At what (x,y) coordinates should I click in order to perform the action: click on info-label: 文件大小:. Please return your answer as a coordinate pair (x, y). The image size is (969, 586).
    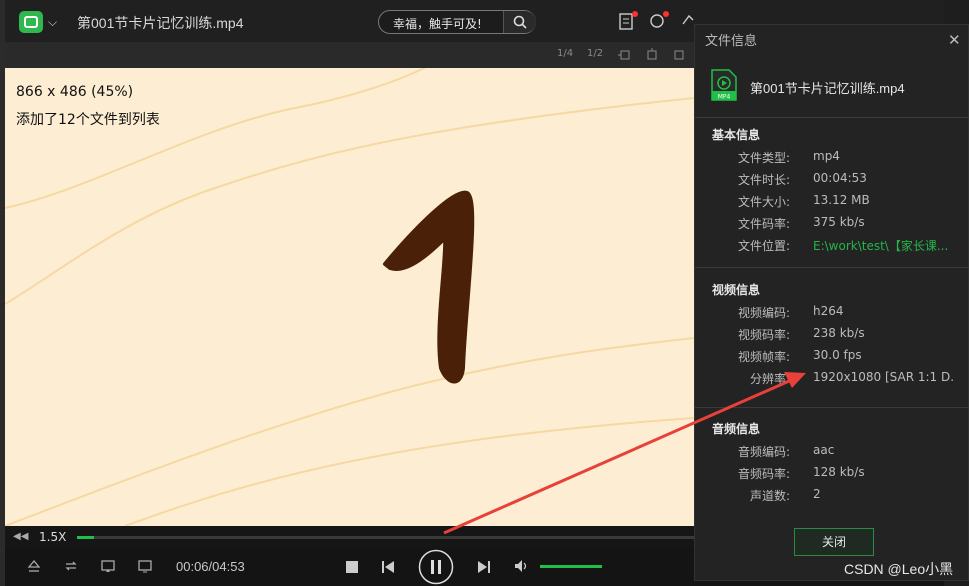
    Looking at the image, I should click on (763, 202).